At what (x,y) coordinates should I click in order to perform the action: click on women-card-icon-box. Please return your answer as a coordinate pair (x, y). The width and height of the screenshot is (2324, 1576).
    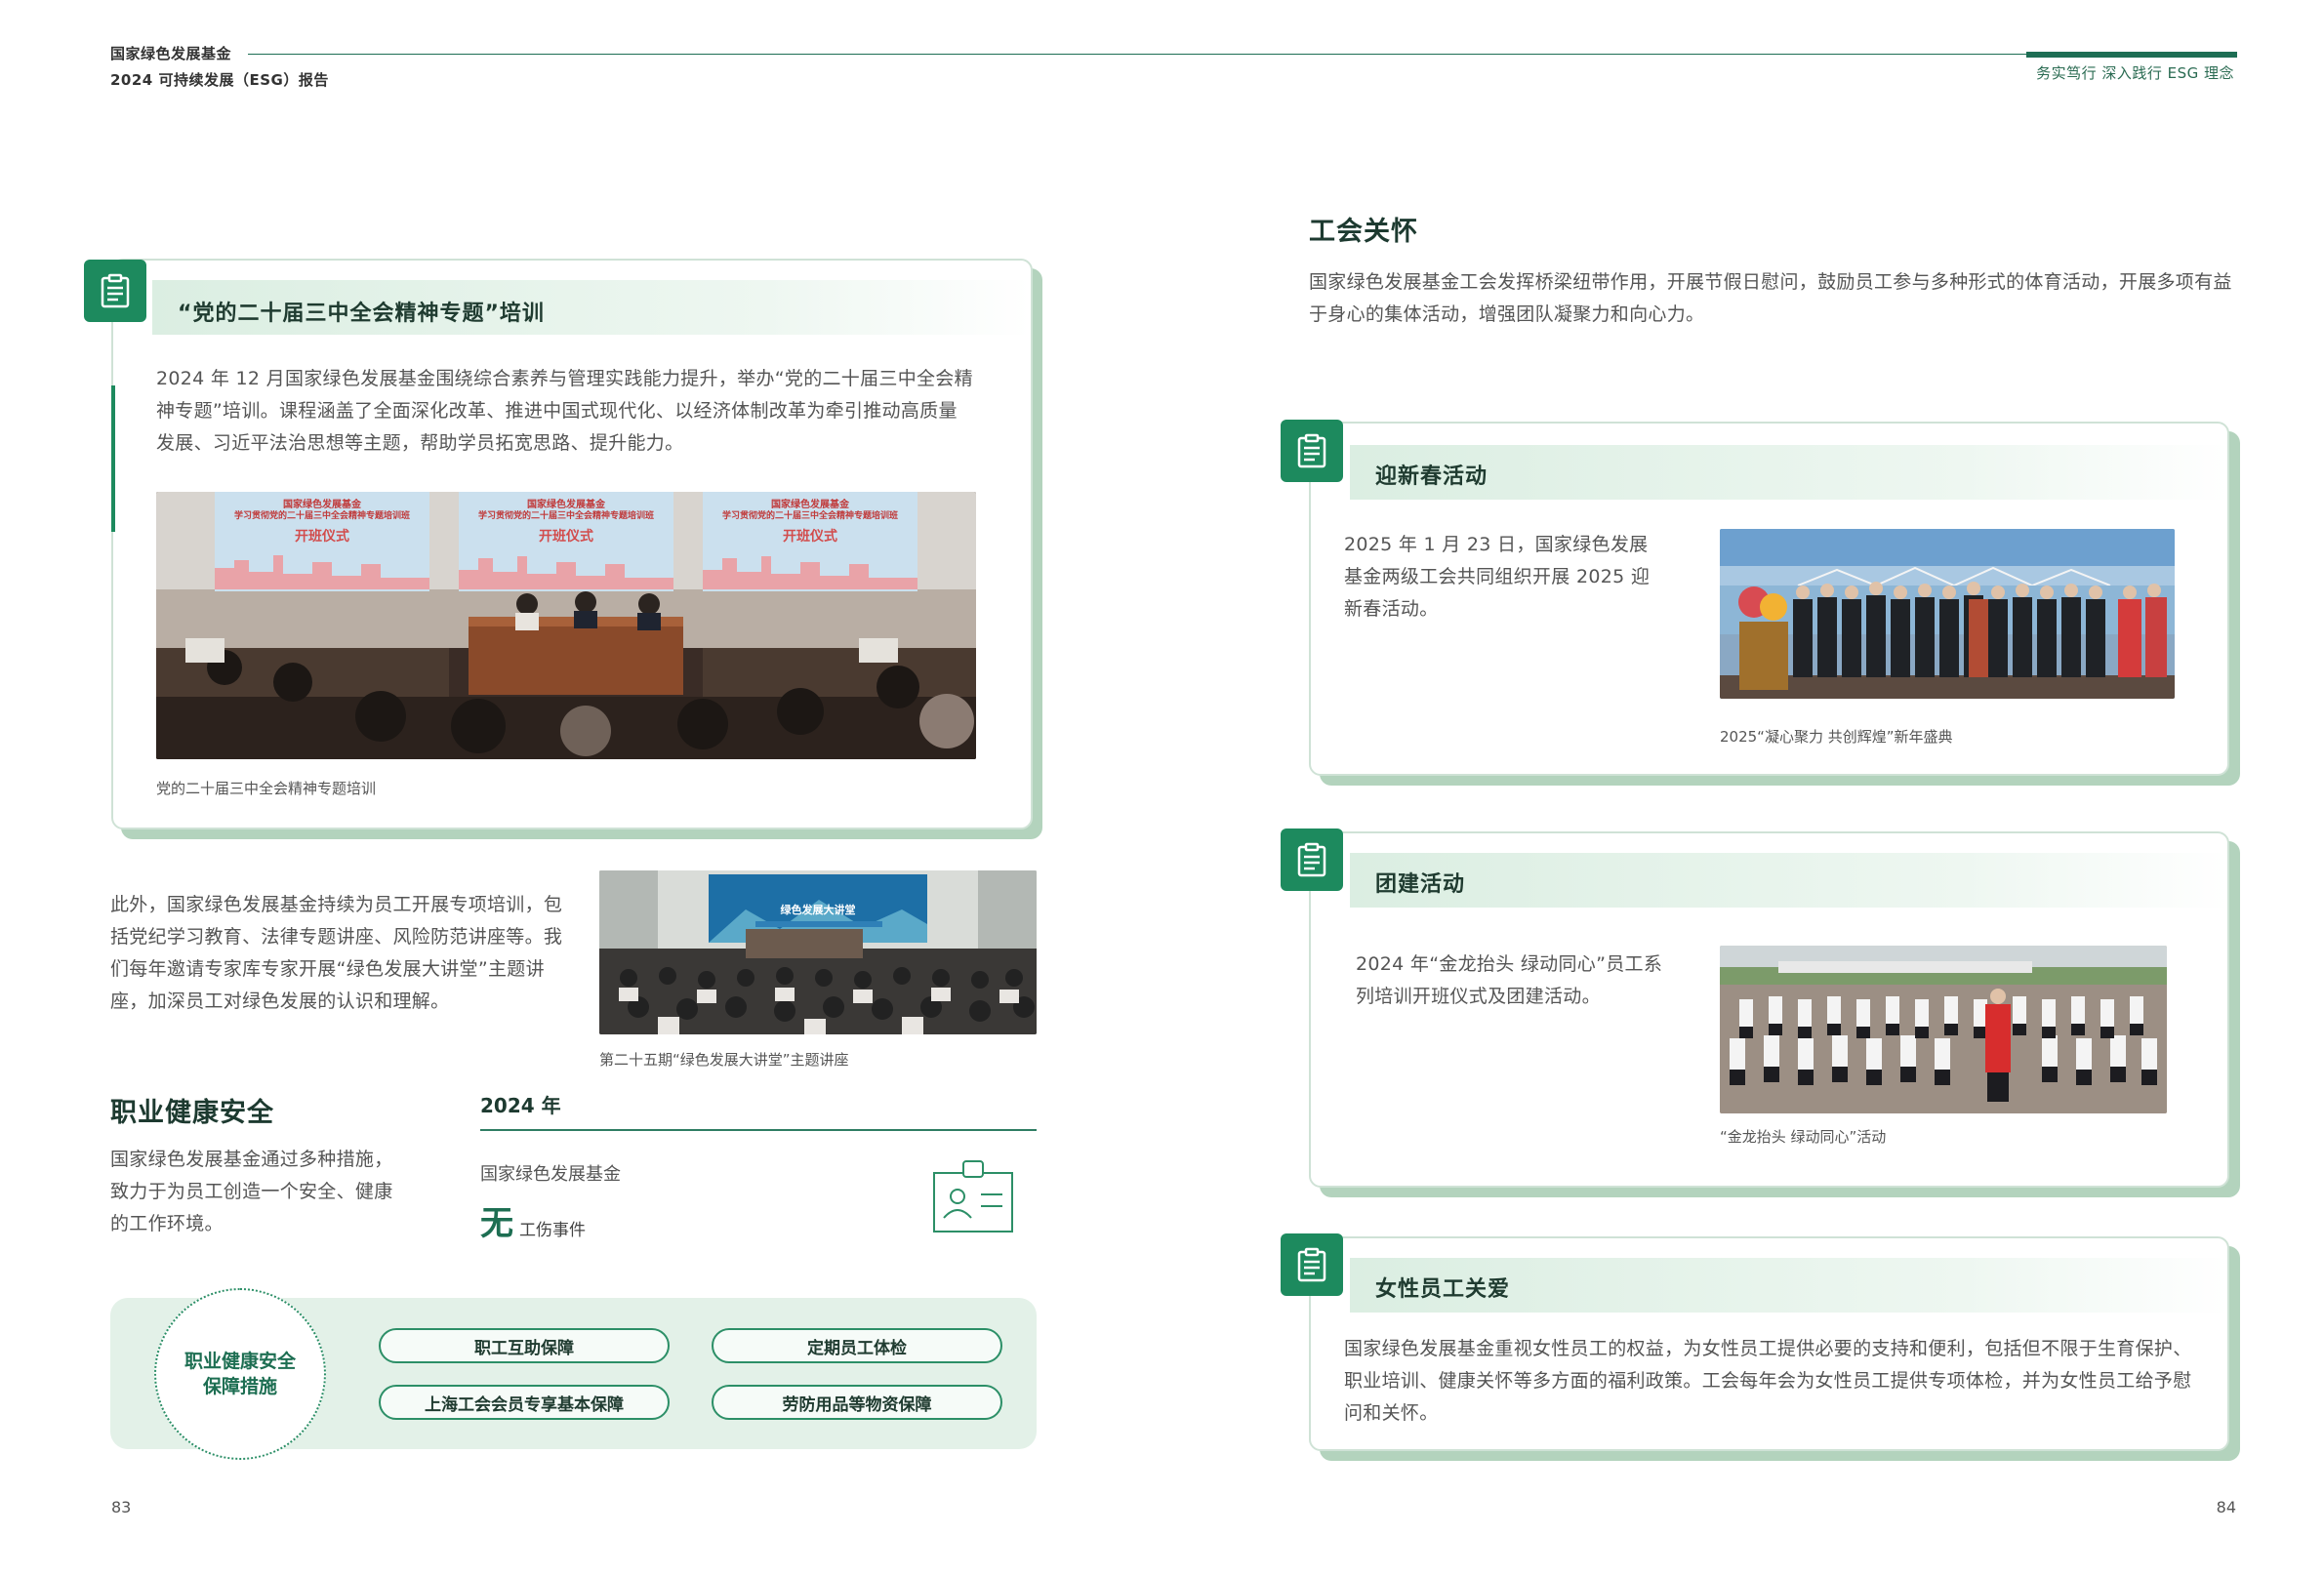
    Looking at the image, I should click on (1312, 1264).